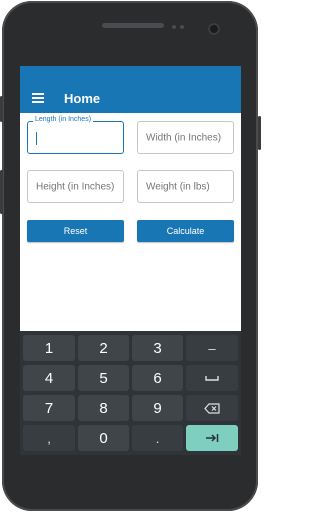 This screenshot has height=512, width=320. I want to click on power-button, so click(259, 133).